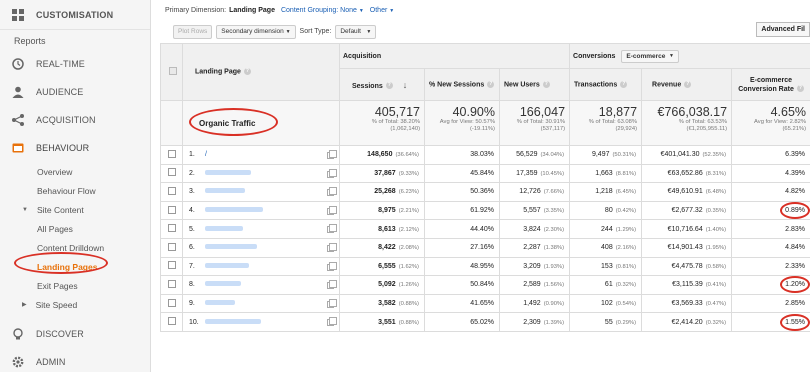  What do you see at coordinates (532, 211) in the screenshot?
I see `new-users-value: 5,557` at bounding box center [532, 211].